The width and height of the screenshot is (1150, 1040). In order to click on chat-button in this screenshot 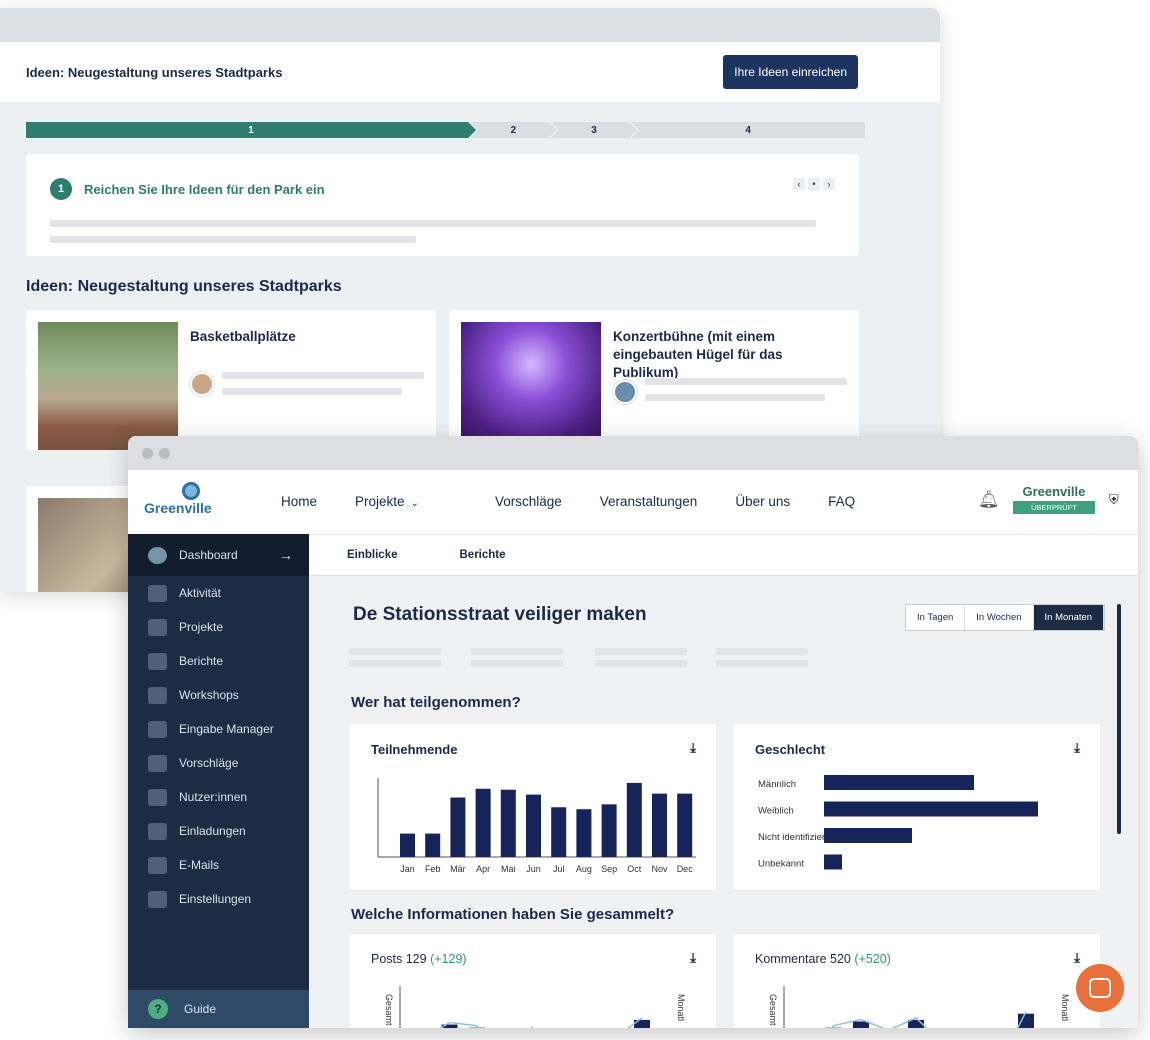, I will do `click(1100, 988)`.